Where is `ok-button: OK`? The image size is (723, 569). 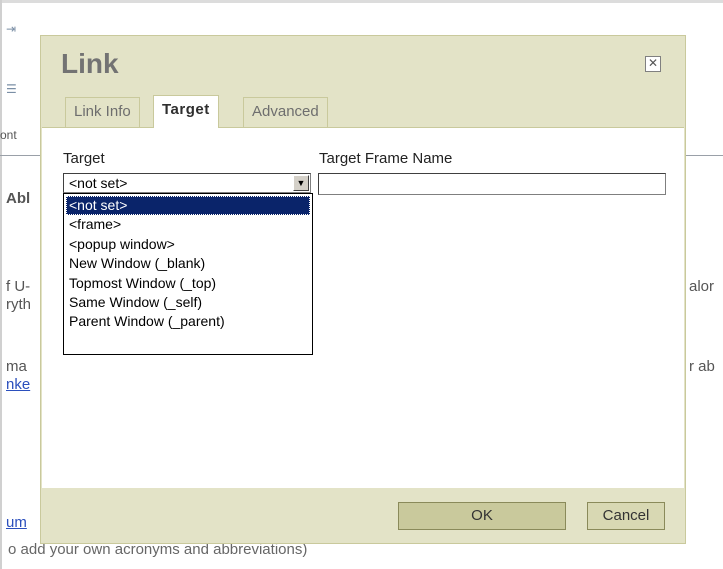
ok-button: OK is located at coordinates (482, 516).